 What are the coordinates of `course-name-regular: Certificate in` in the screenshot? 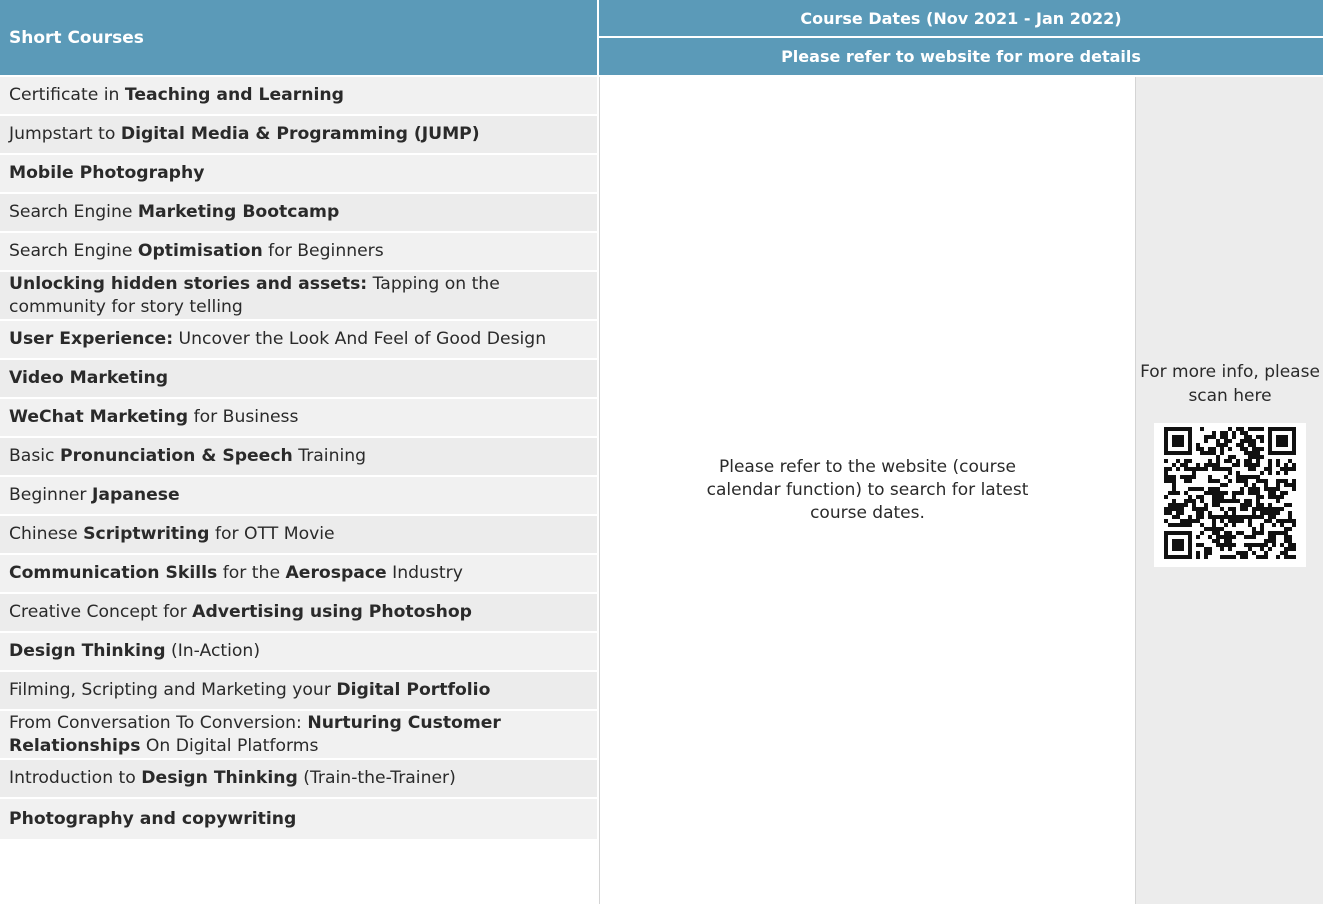 It's located at (67, 95).